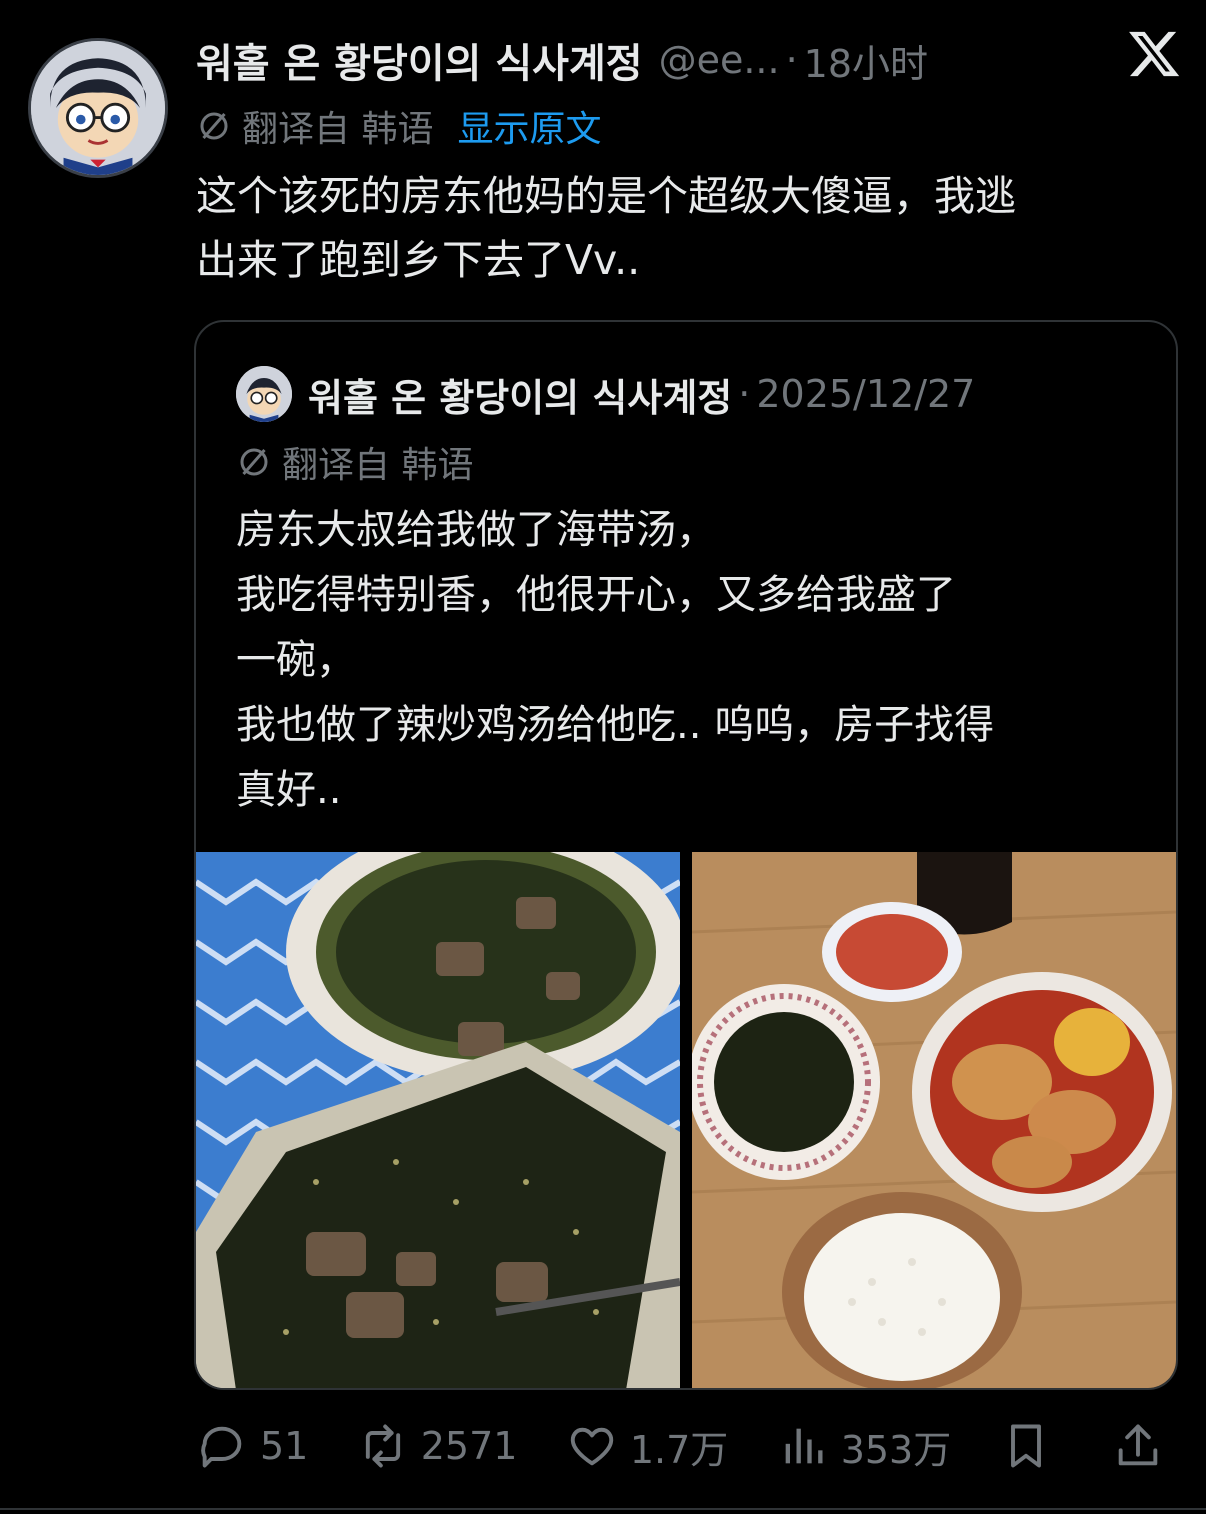 This screenshot has width=1206, height=1514. I want to click on action-bar: 51 2571 1.7万 353万, so click(686, 1446).